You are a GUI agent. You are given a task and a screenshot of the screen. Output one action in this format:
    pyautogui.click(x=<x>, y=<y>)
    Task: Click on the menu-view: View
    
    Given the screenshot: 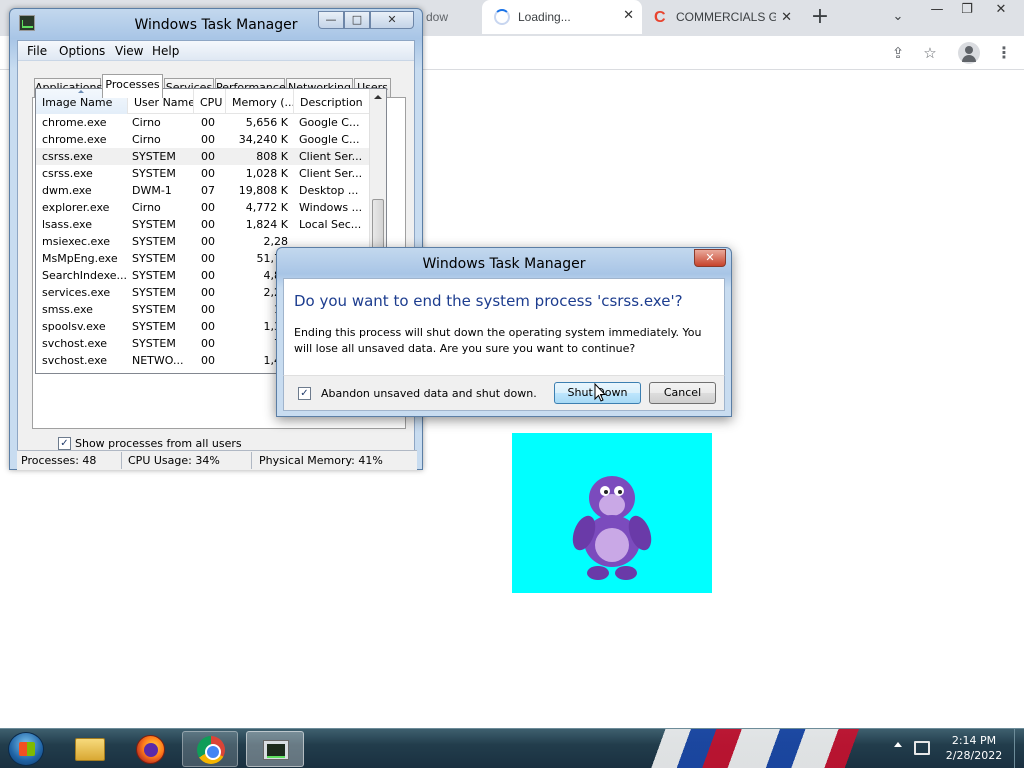 What is the action you would take?
    pyautogui.click(x=129, y=51)
    